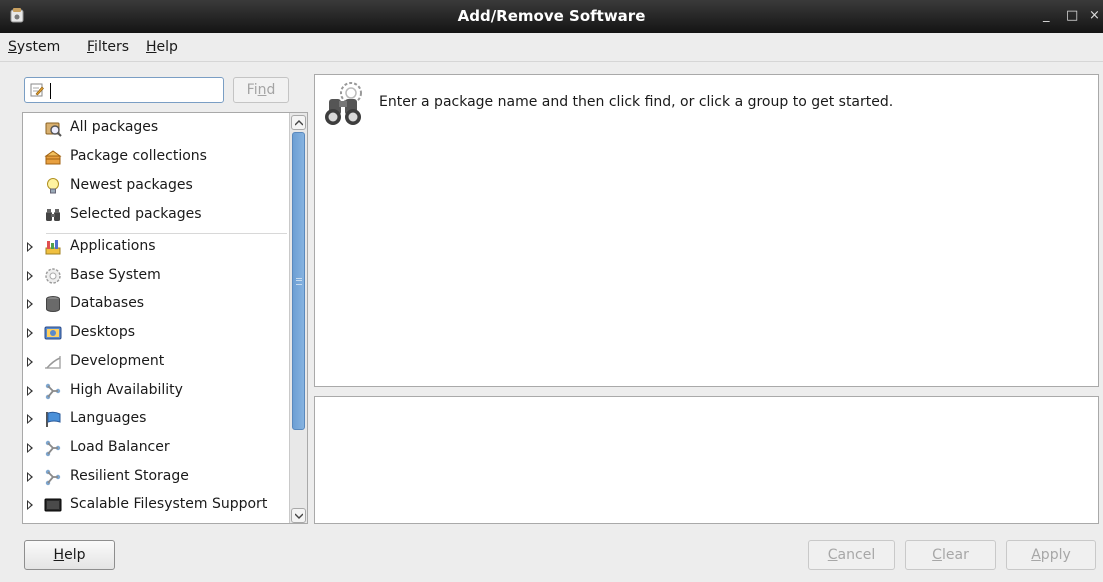 The height and width of the screenshot is (582, 1103). Describe the element at coordinates (53, 129) in the screenshot. I see `all-packages-icon` at that location.